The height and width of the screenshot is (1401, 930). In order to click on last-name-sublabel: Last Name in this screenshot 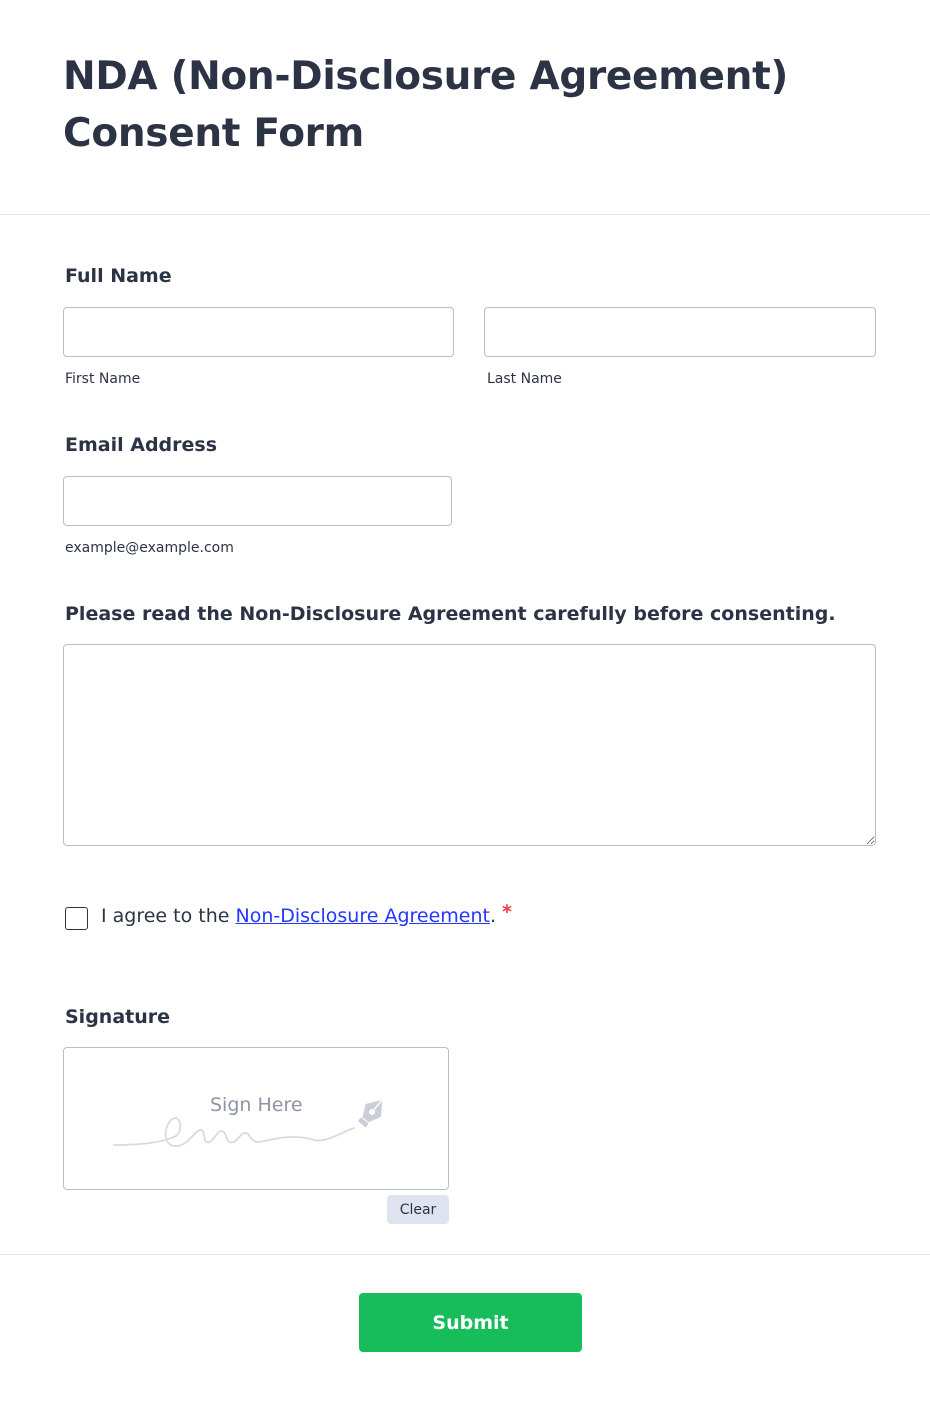, I will do `click(524, 379)`.